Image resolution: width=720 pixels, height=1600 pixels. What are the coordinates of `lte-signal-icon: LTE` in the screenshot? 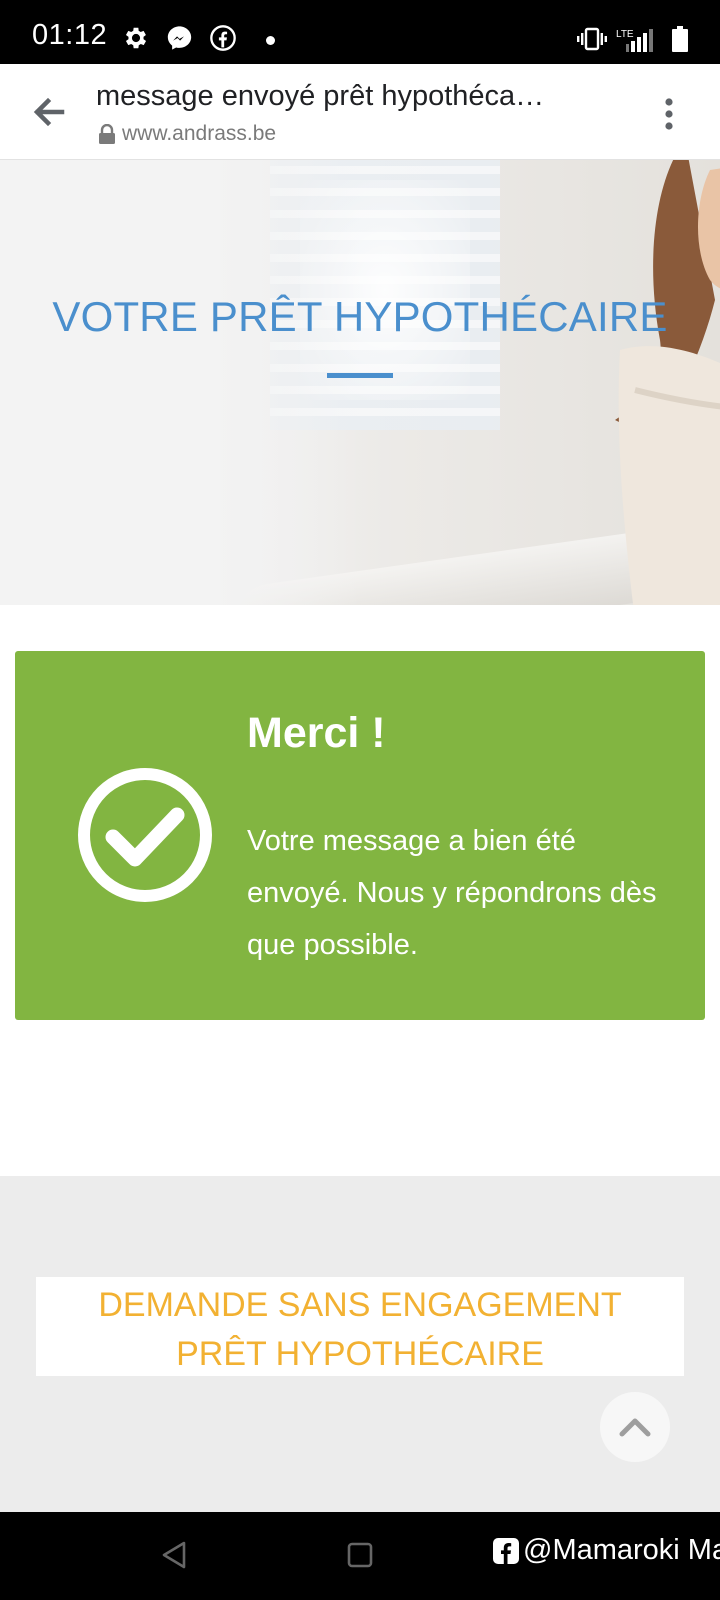 It's located at (634, 40).